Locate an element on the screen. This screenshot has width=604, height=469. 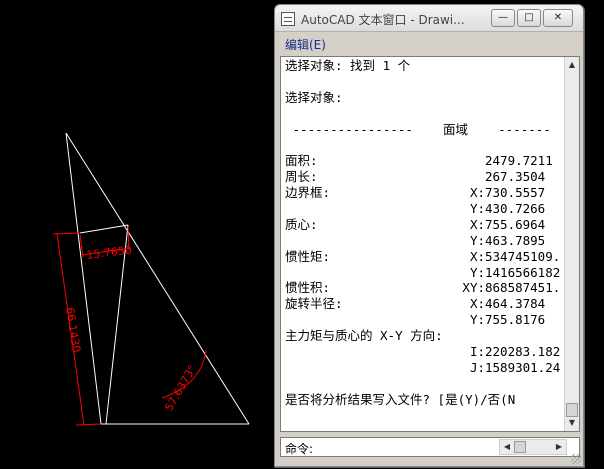
dim-extension-bottom is located at coordinates (88, 424).